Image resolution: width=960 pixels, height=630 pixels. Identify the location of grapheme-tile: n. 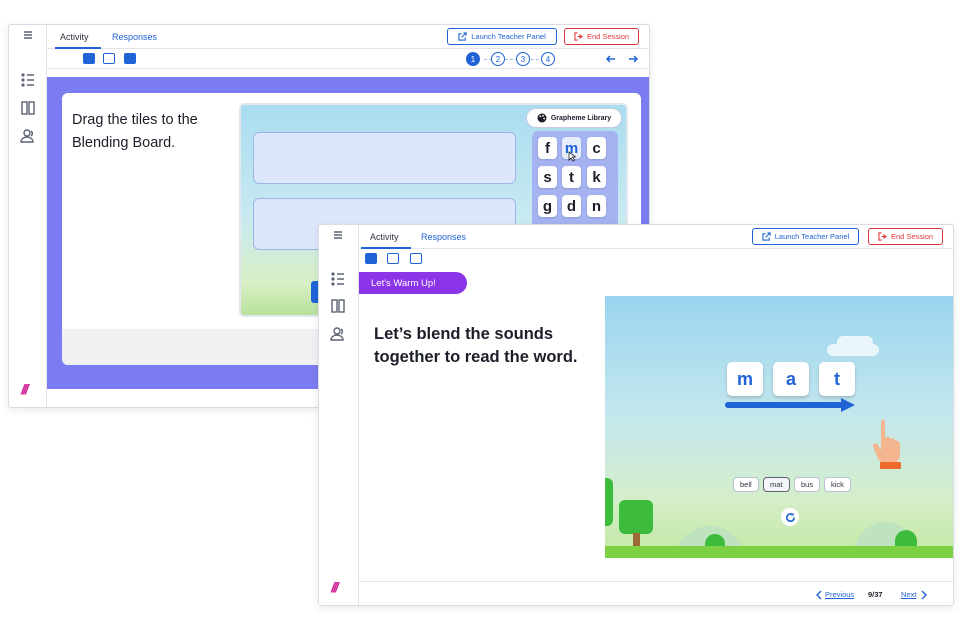
(596, 206).